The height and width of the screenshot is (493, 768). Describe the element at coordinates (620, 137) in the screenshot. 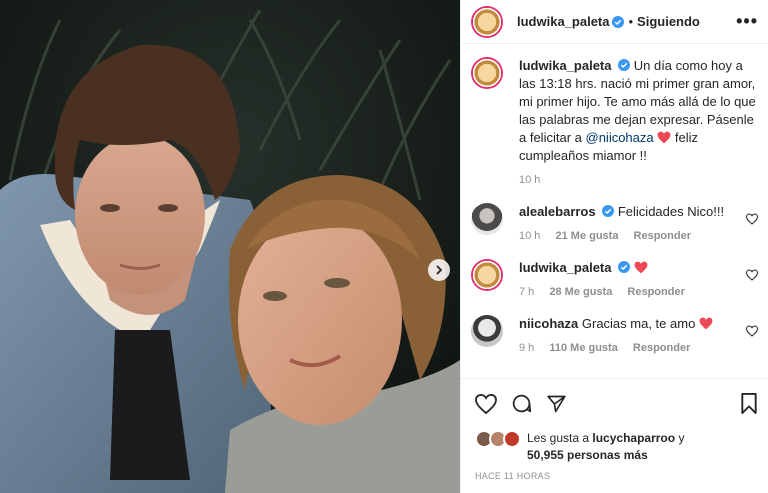

I see `mention-link: @niicohaza` at that location.